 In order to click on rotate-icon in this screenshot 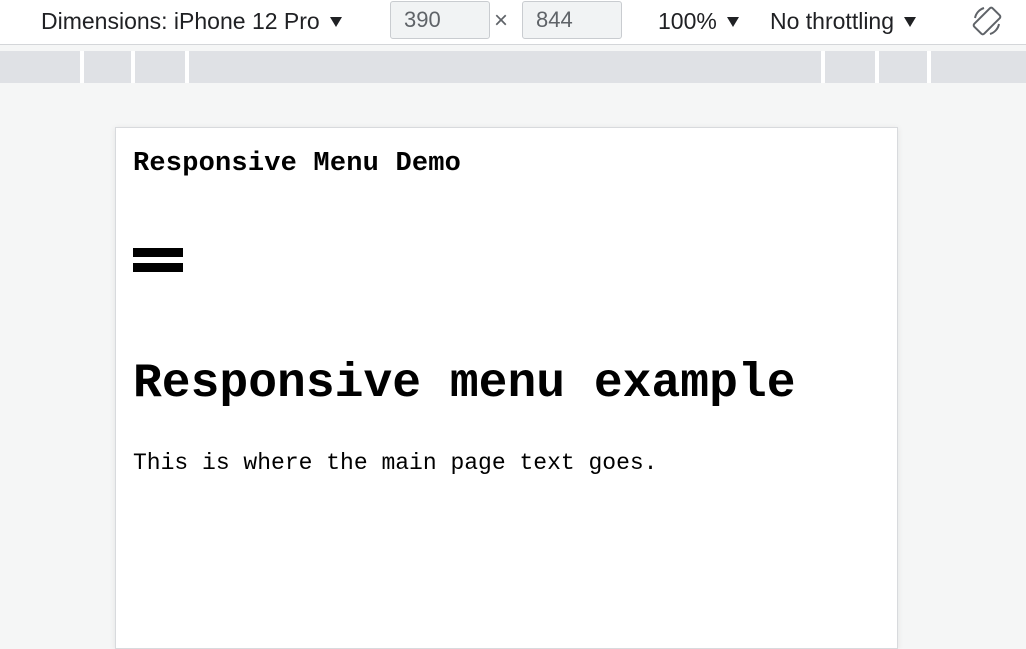, I will do `click(987, 21)`.